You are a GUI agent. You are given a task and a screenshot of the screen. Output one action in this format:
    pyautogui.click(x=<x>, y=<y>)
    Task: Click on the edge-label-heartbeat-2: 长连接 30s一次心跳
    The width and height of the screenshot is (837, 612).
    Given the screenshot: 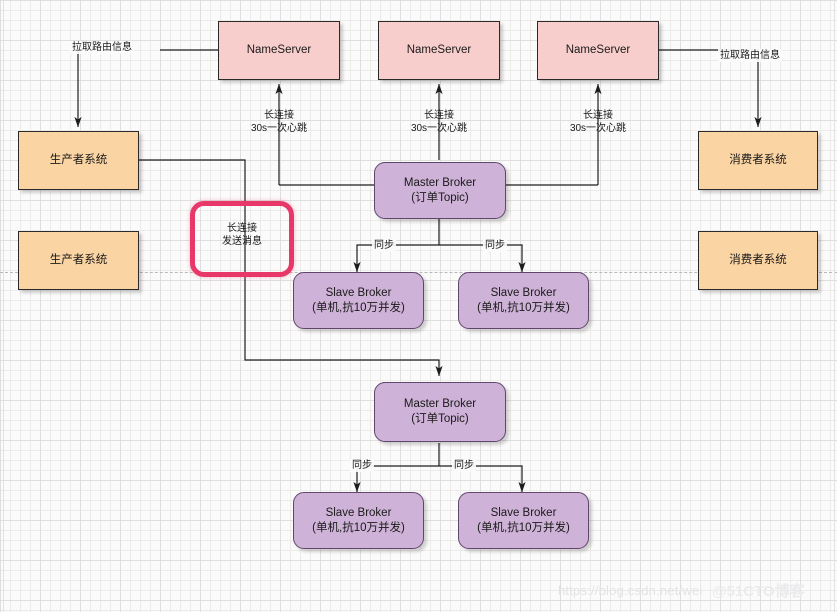 What is the action you would take?
    pyautogui.click(x=439, y=122)
    